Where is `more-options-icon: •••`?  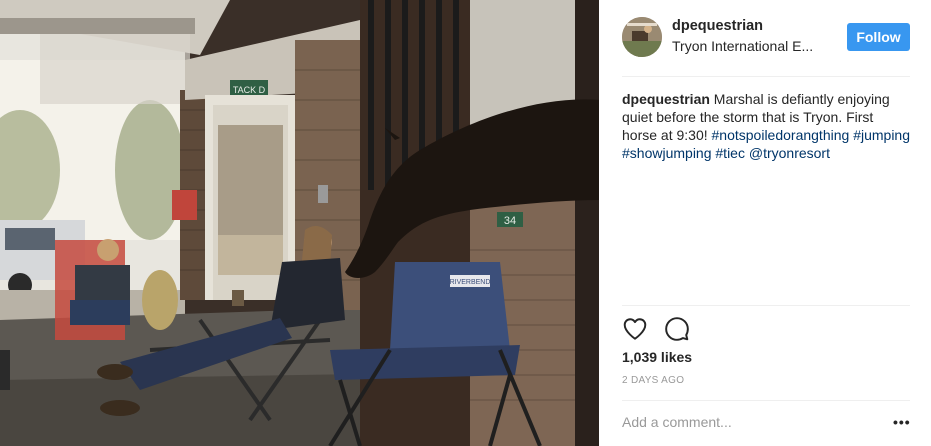 more-options-icon: ••• is located at coordinates (902, 422).